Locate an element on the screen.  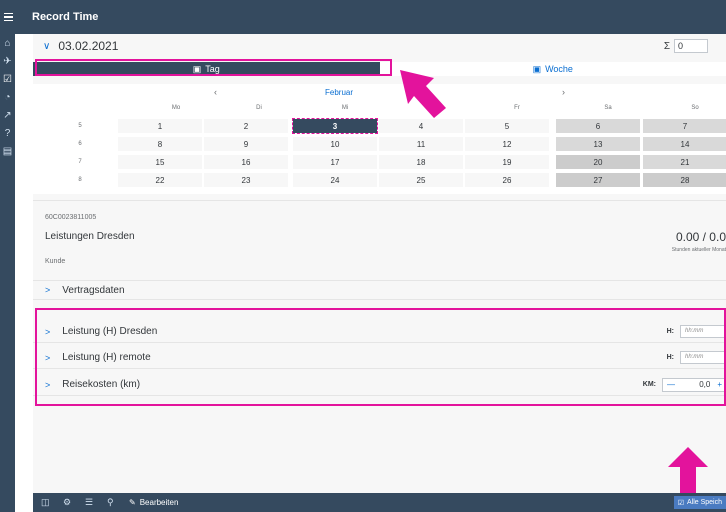
km-field: KM: — 0,0 + is located at coordinates (684, 384).